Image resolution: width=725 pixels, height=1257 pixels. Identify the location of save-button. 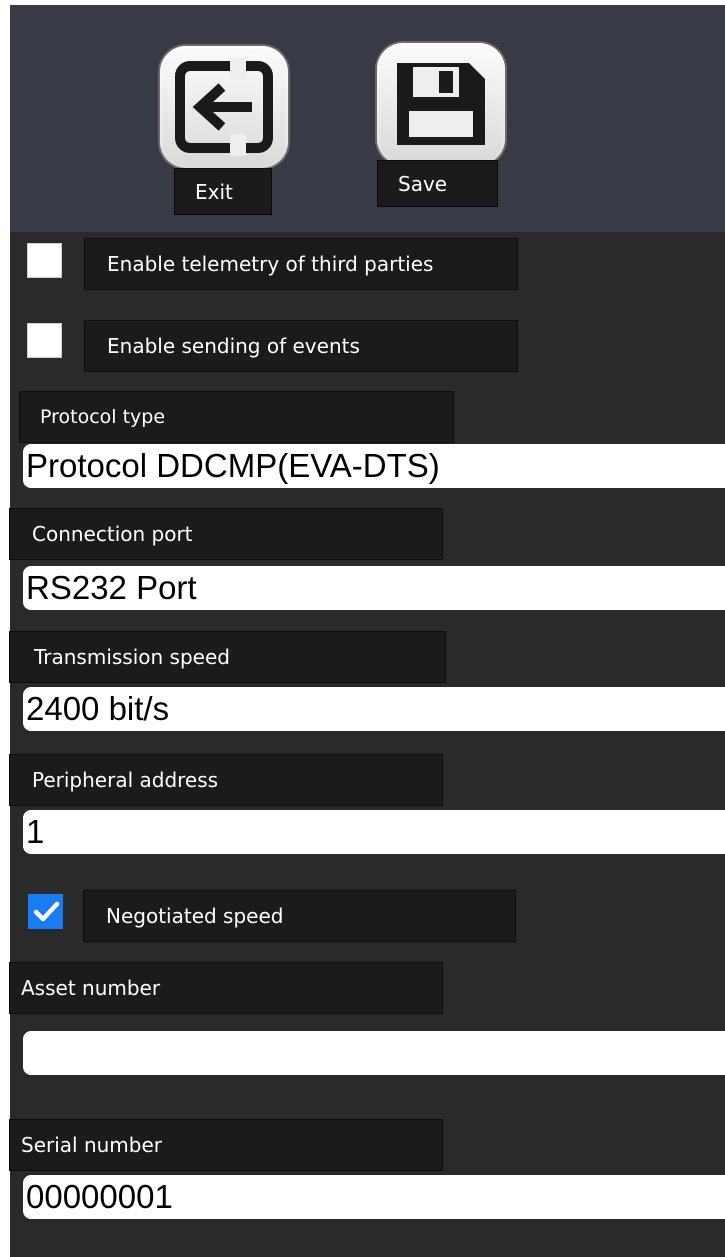
(441, 104).